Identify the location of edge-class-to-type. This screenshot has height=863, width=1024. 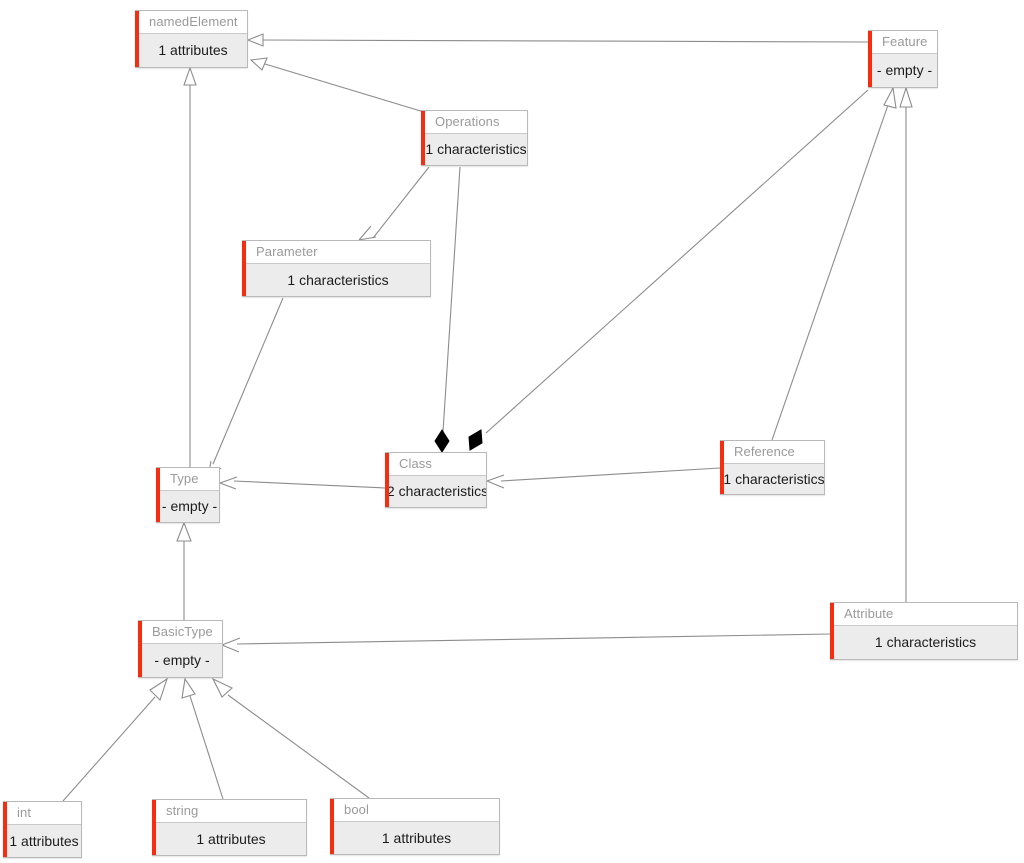
(302, 483).